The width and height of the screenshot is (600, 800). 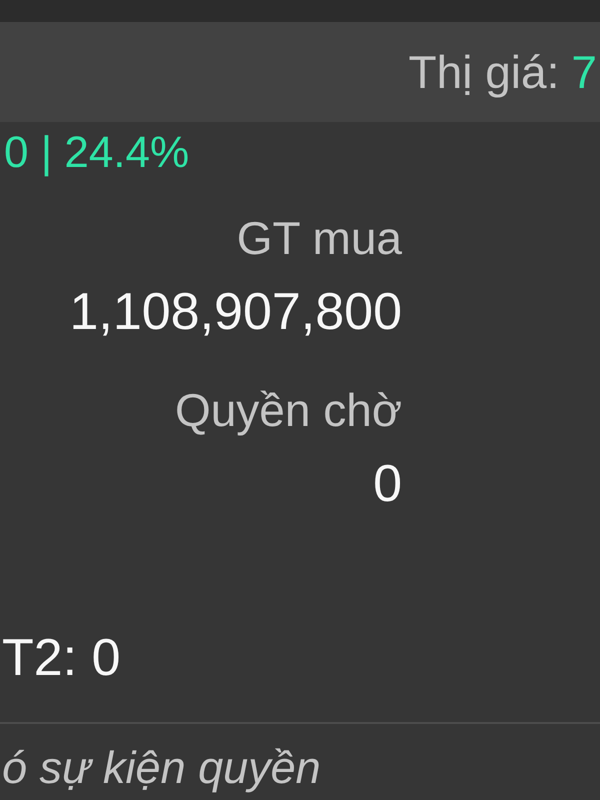 I want to click on events-note: ó sự kiện quyền, so click(x=161, y=768).